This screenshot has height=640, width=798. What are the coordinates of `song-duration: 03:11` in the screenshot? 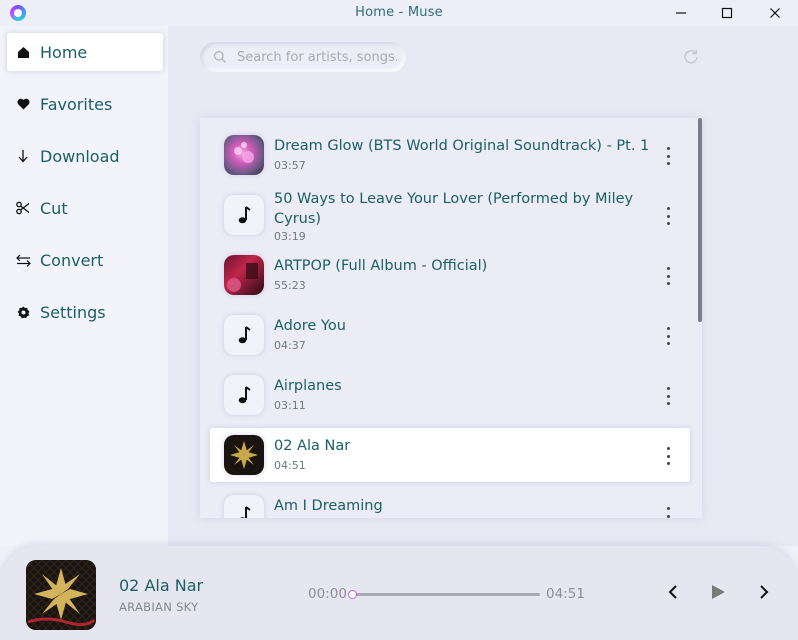 It's located at (290, 405).